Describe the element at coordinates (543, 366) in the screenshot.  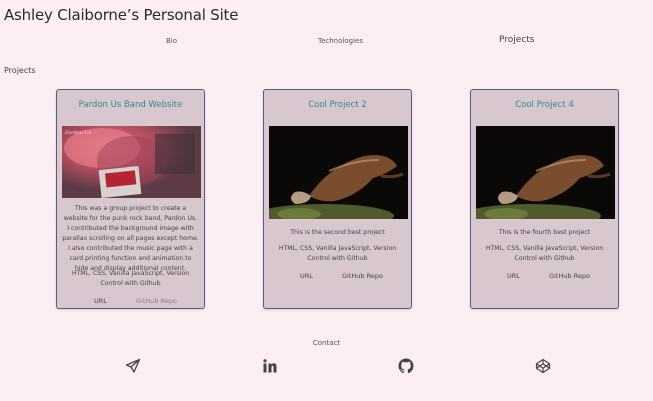
I see `codepen-icon` at that location.